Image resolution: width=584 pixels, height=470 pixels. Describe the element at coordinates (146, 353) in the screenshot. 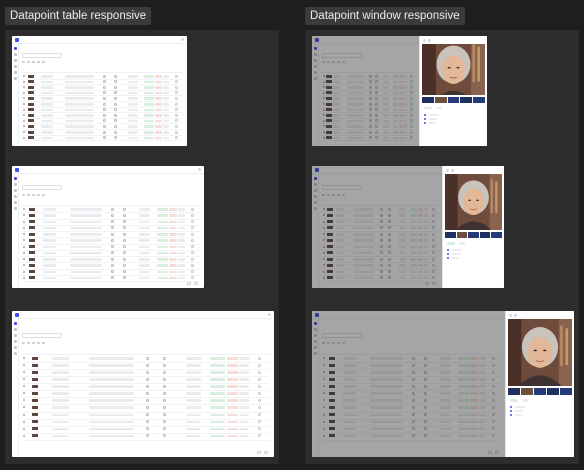

I see `table-header` at that location.